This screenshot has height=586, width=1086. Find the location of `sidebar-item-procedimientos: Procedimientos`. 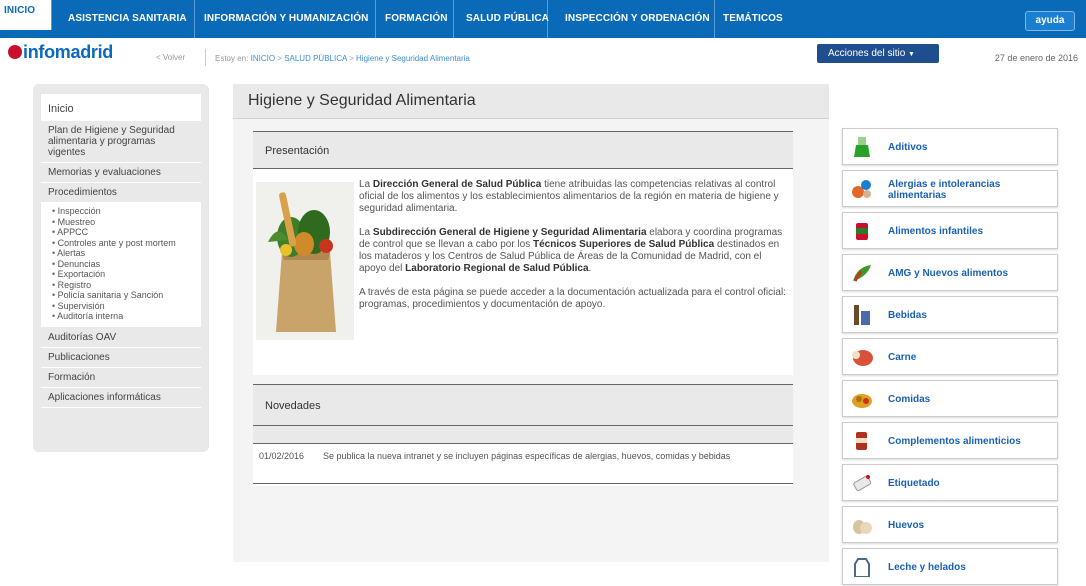

sidebar-item-procedimientos: Procedimientos is located at coordinates (121, 193).